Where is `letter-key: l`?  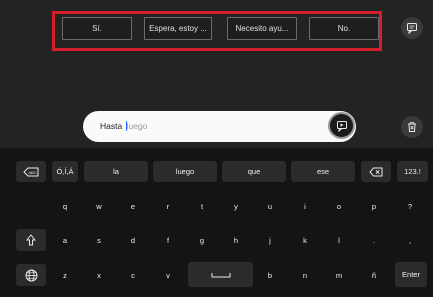
letter-key: l is located at coordinates (339, 240).